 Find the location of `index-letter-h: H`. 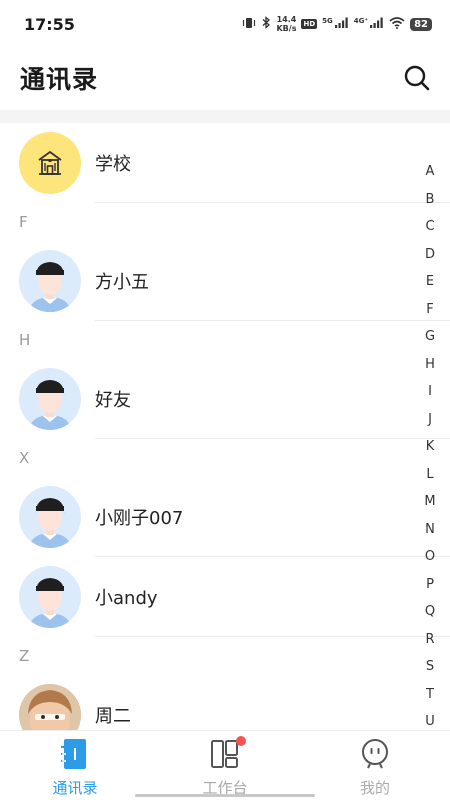

index-letter-h: H is located at coordinates (430, 365).